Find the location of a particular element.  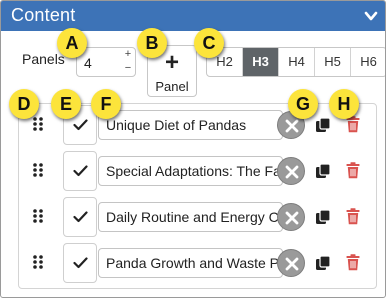

callout-b: B is located at coordinates (152, 43).